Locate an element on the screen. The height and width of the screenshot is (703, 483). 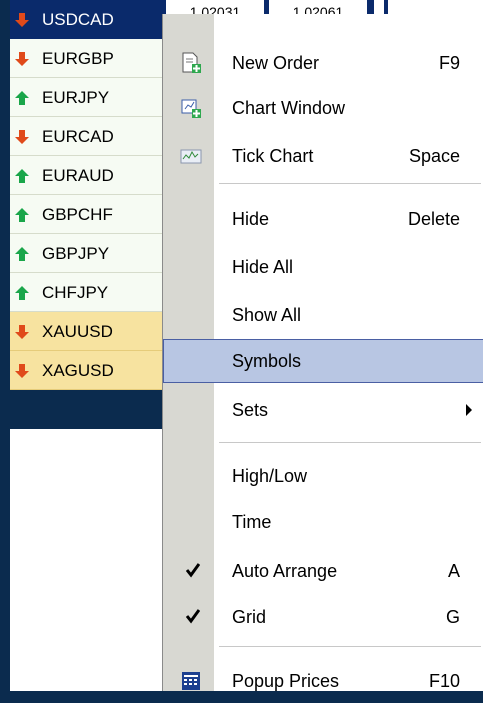
price-strip: 1.02031 1.02061 is located at coordinates (322, 7).